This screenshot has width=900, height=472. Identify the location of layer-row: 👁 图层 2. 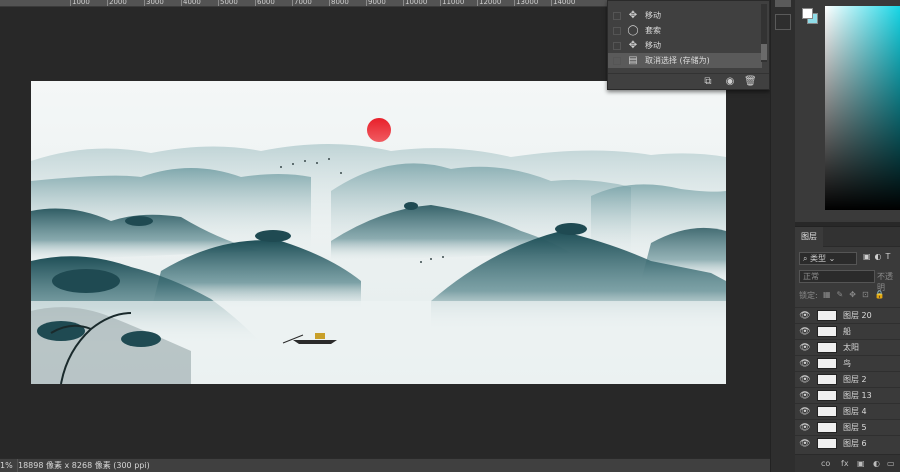
(847, 379).